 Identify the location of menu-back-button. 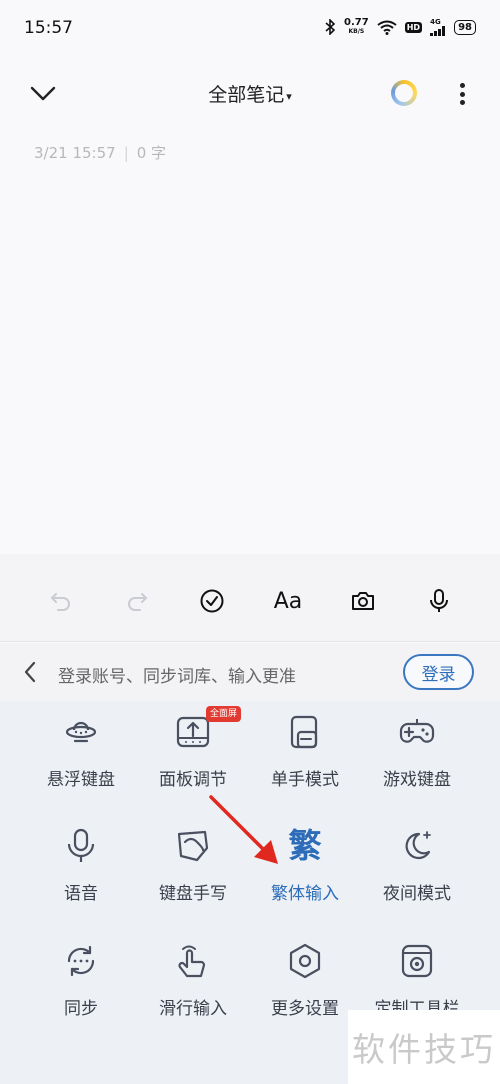
(33, 672).